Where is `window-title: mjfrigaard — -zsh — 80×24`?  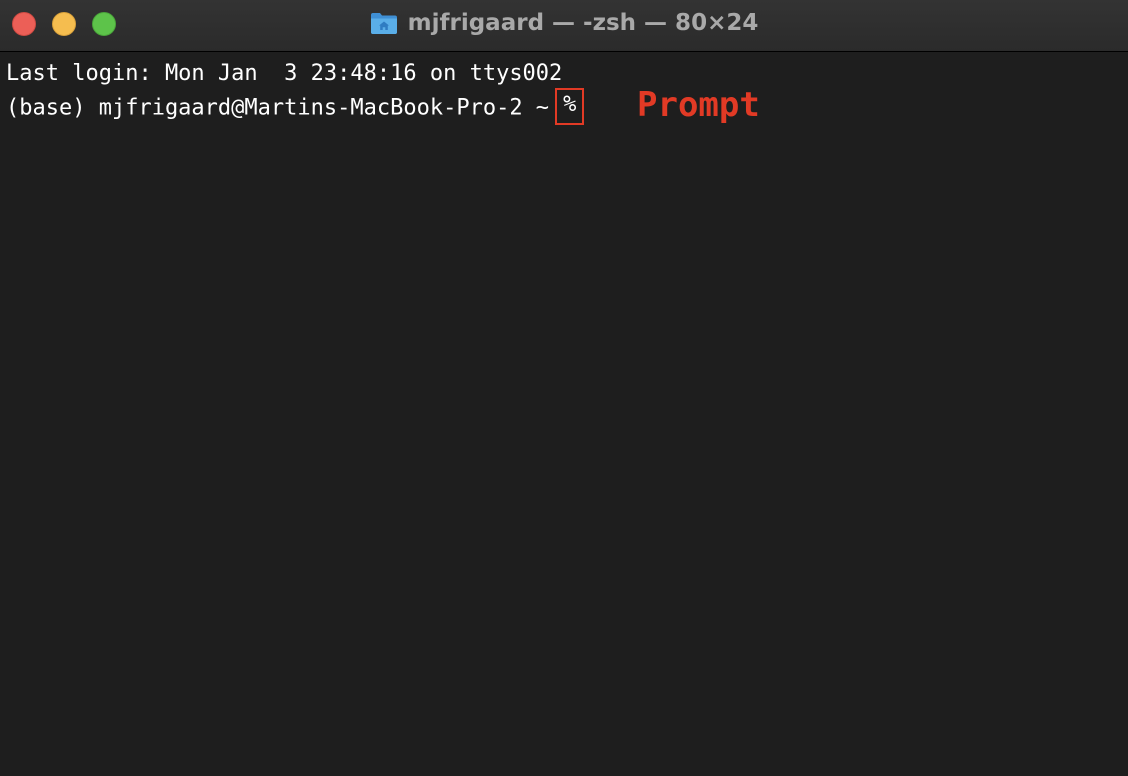
window-title: mjfrigaard — -zsh — 80×24 is located at coordinates (583, 23).